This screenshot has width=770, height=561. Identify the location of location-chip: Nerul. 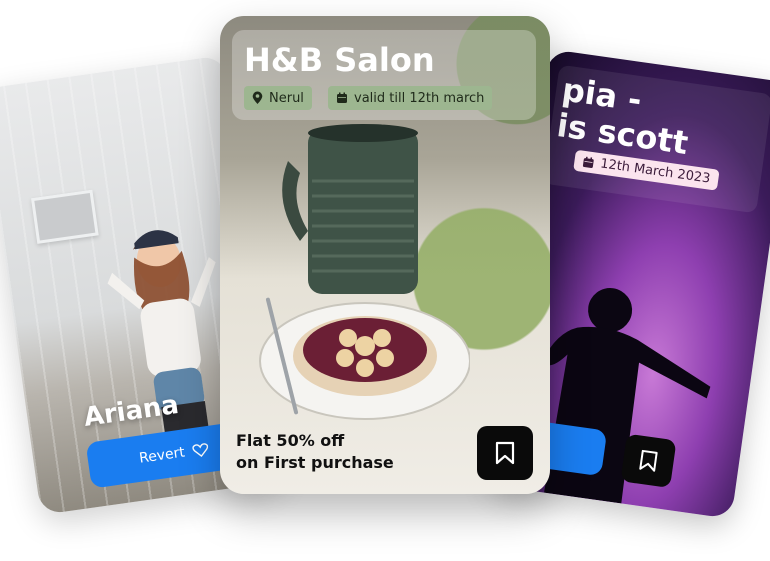
(278, 98).